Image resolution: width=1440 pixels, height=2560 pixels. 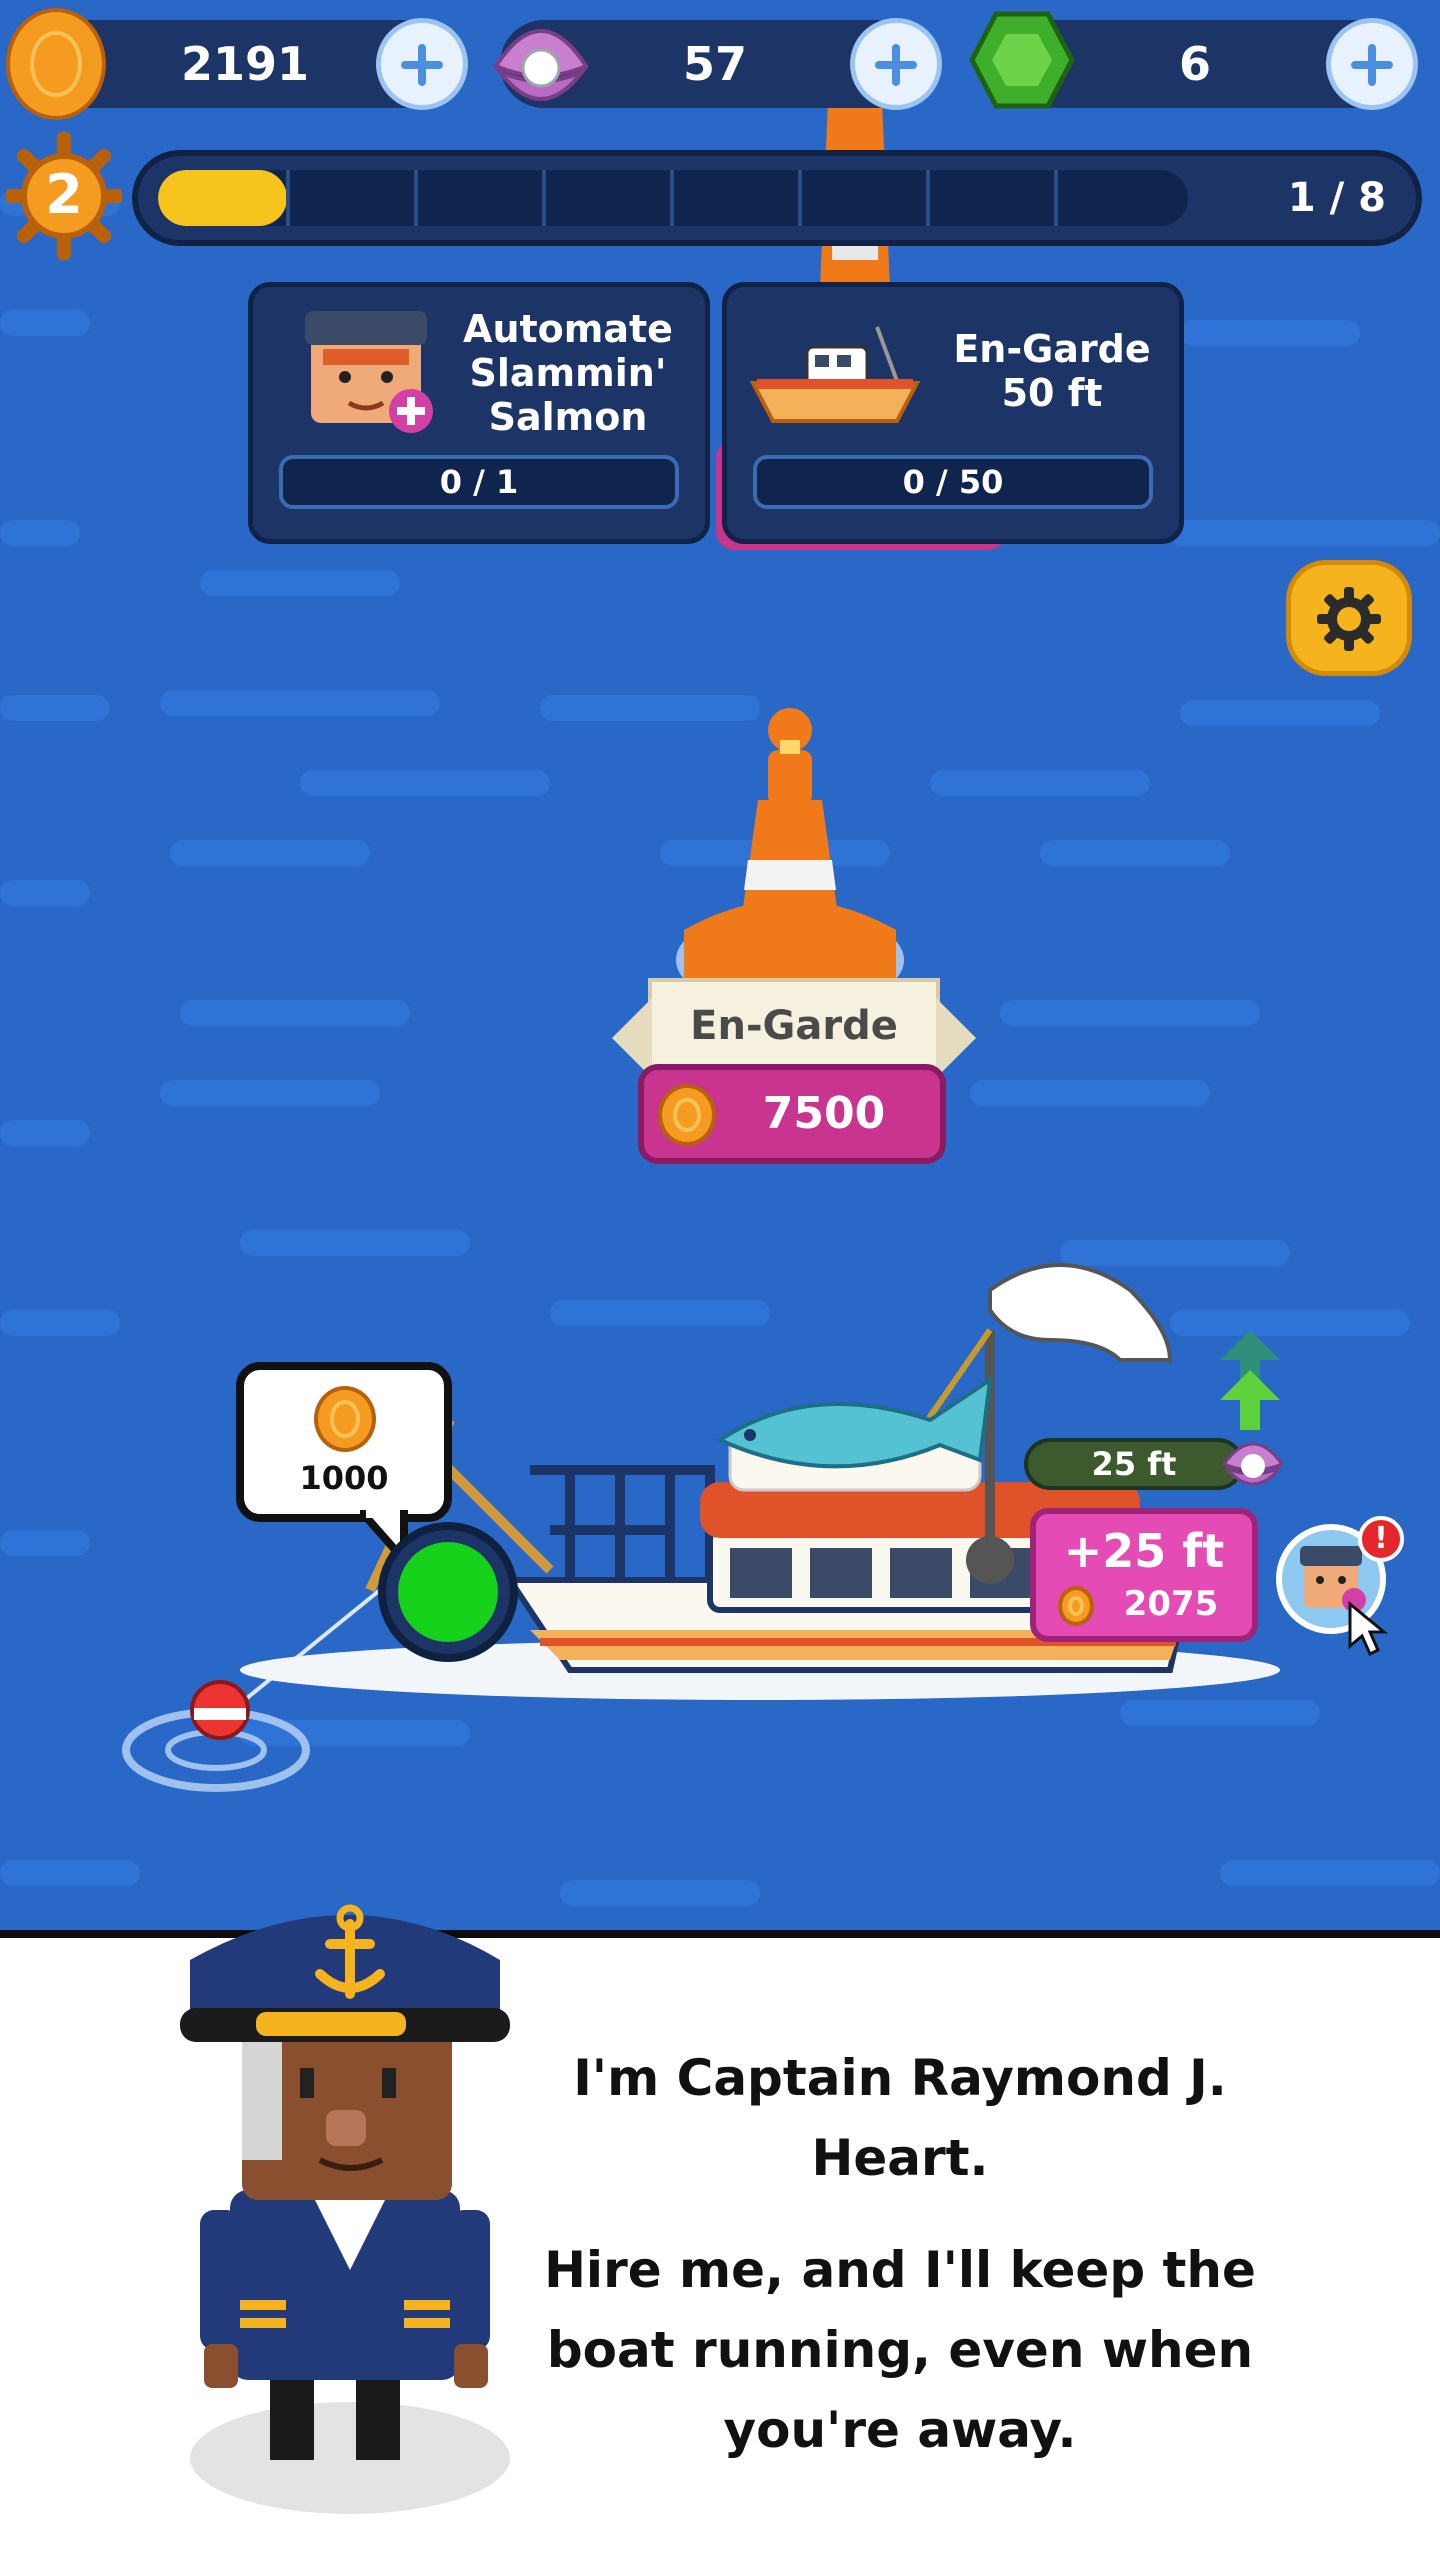 What do you see at coordinates (794, 1026) in the screenshot?
I see `buoy-name: En-Garde` at bounding box center [794, 1026].